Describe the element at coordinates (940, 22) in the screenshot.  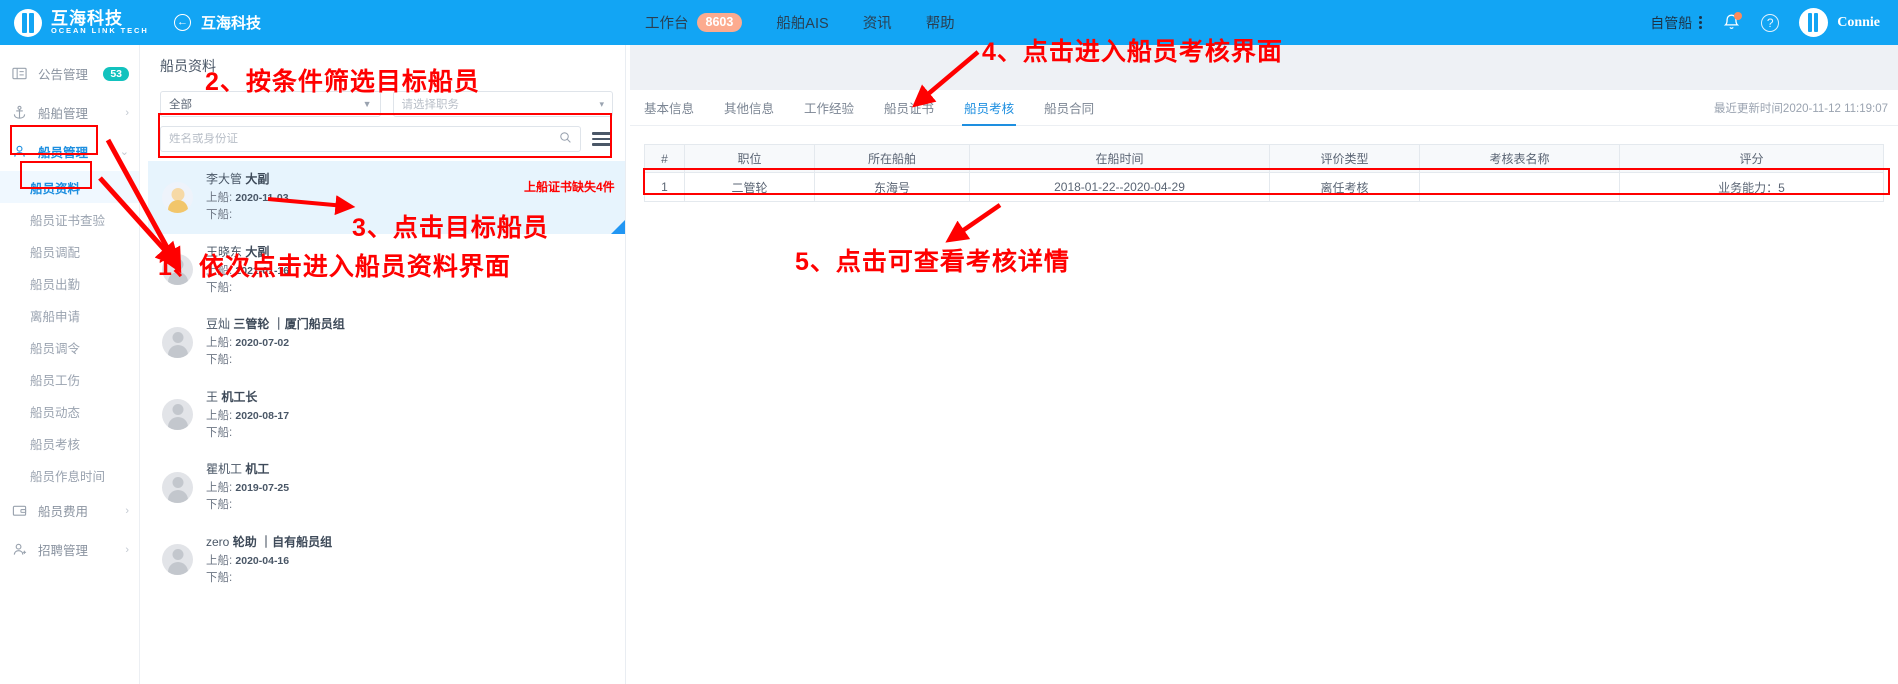
I see `nav-link-help: 帮助` at that location.